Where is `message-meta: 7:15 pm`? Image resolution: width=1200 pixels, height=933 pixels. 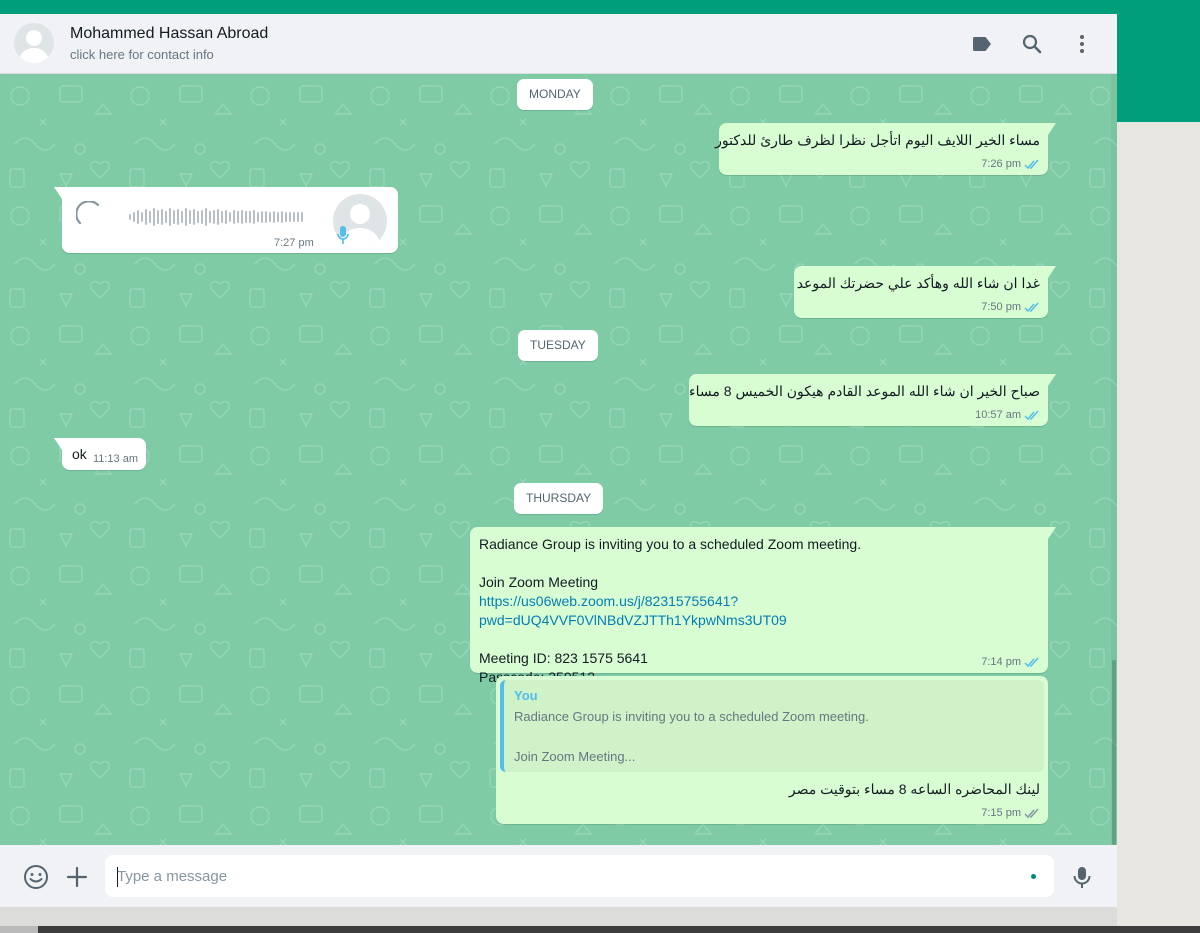
message-meta: 7:15 pm is located at coordinates (1010, 813).